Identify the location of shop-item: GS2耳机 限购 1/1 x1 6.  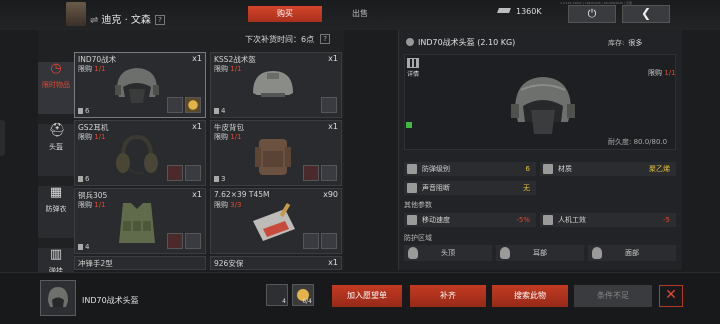
(140, 153).